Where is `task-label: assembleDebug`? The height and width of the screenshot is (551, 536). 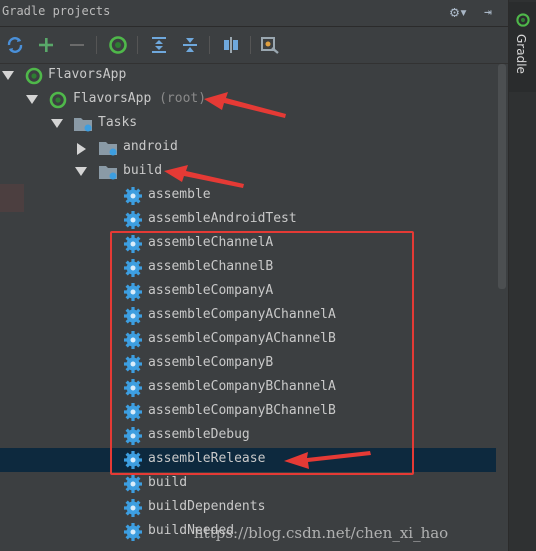 task-label: assembleDebug is located at coordinates (199, 434).